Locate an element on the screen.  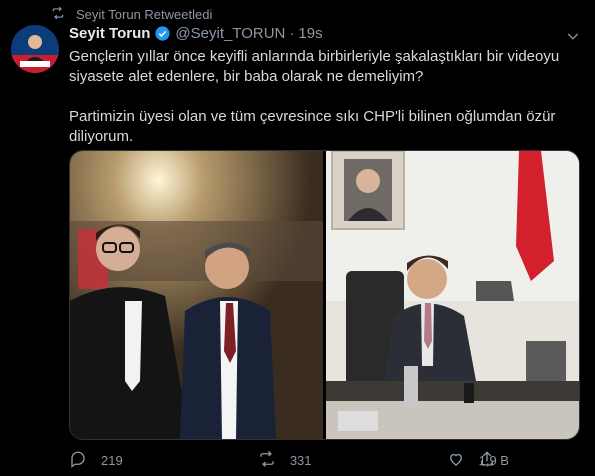
retweet-context: Seyit Torun Retweetledi is located at coordinates (131, 14).